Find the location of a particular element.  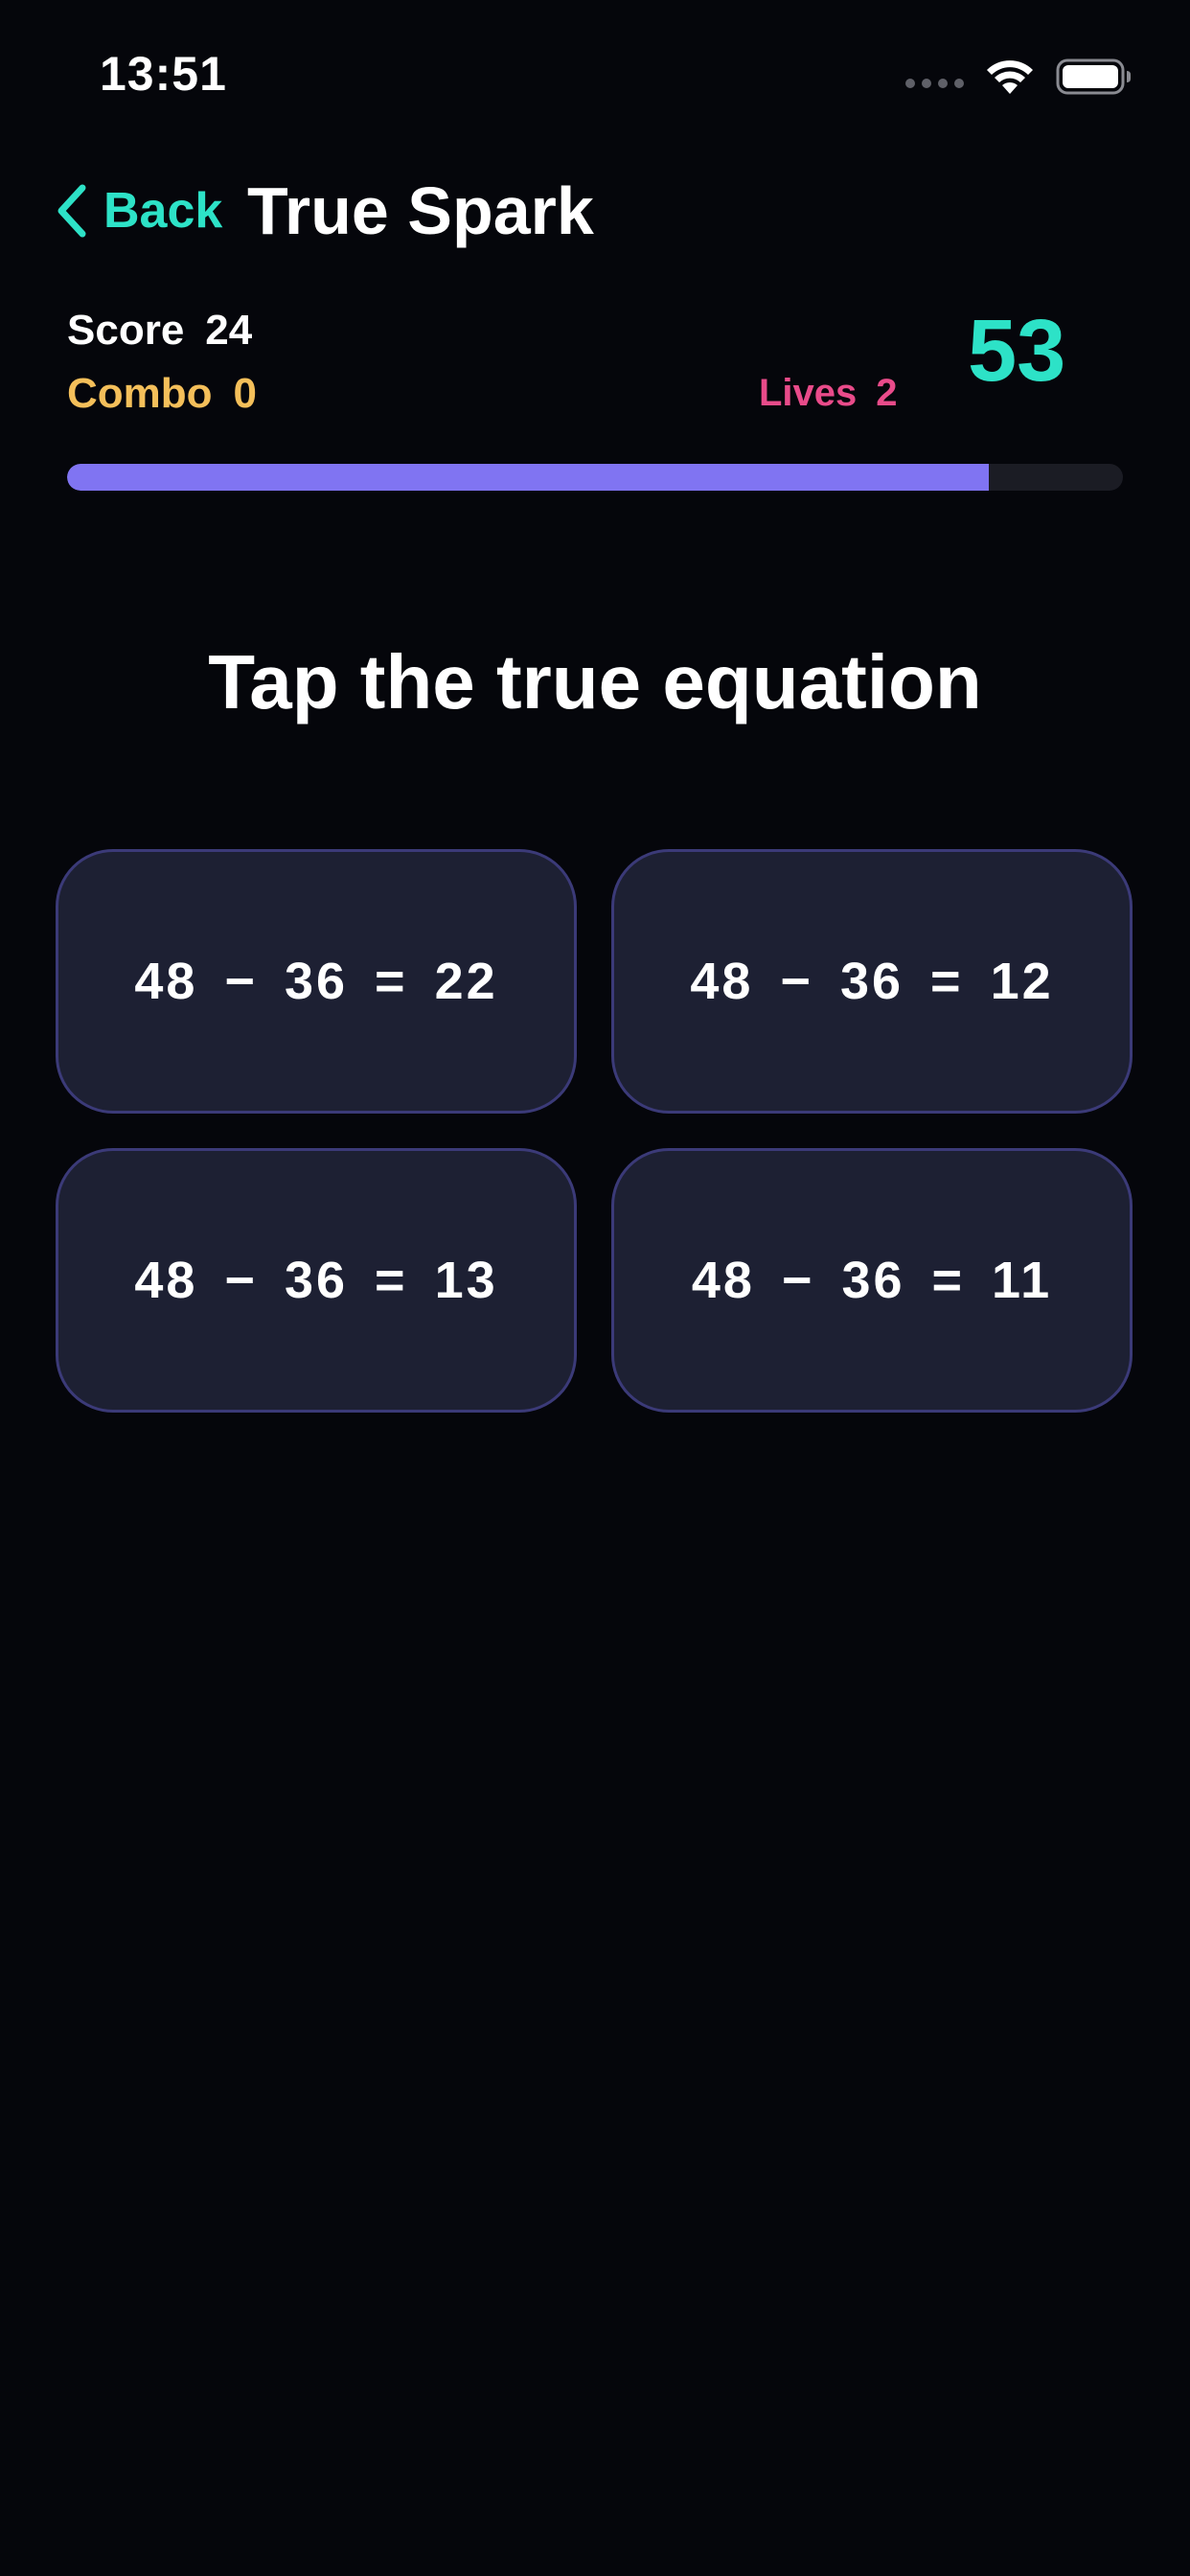

score-stat: Score 24 is located at coordinates (159, 331).